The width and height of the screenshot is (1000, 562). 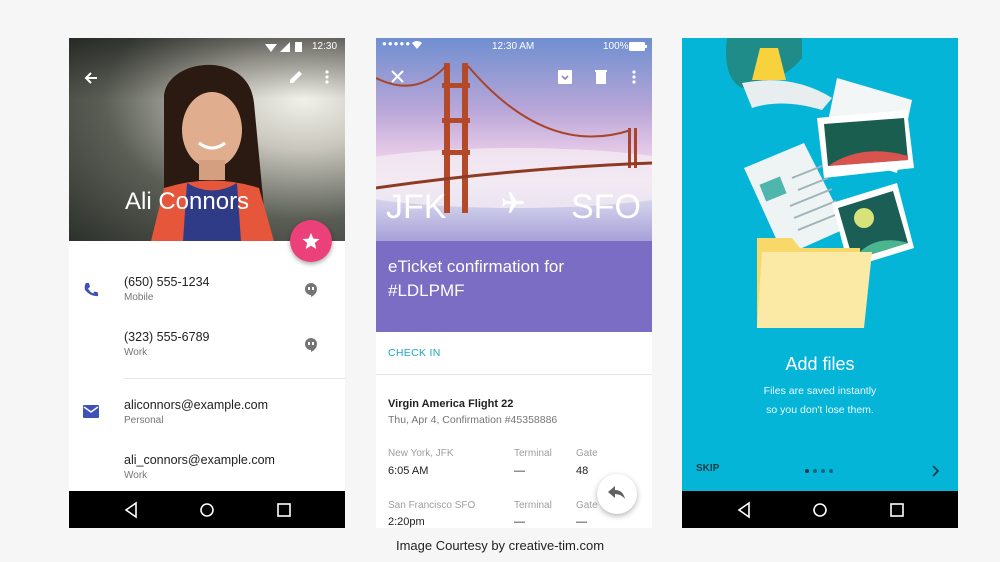 What do you see at coordinates (582, 471) in the screenshot?
I see `gate-value: 48` at bounding box center [582, 471].